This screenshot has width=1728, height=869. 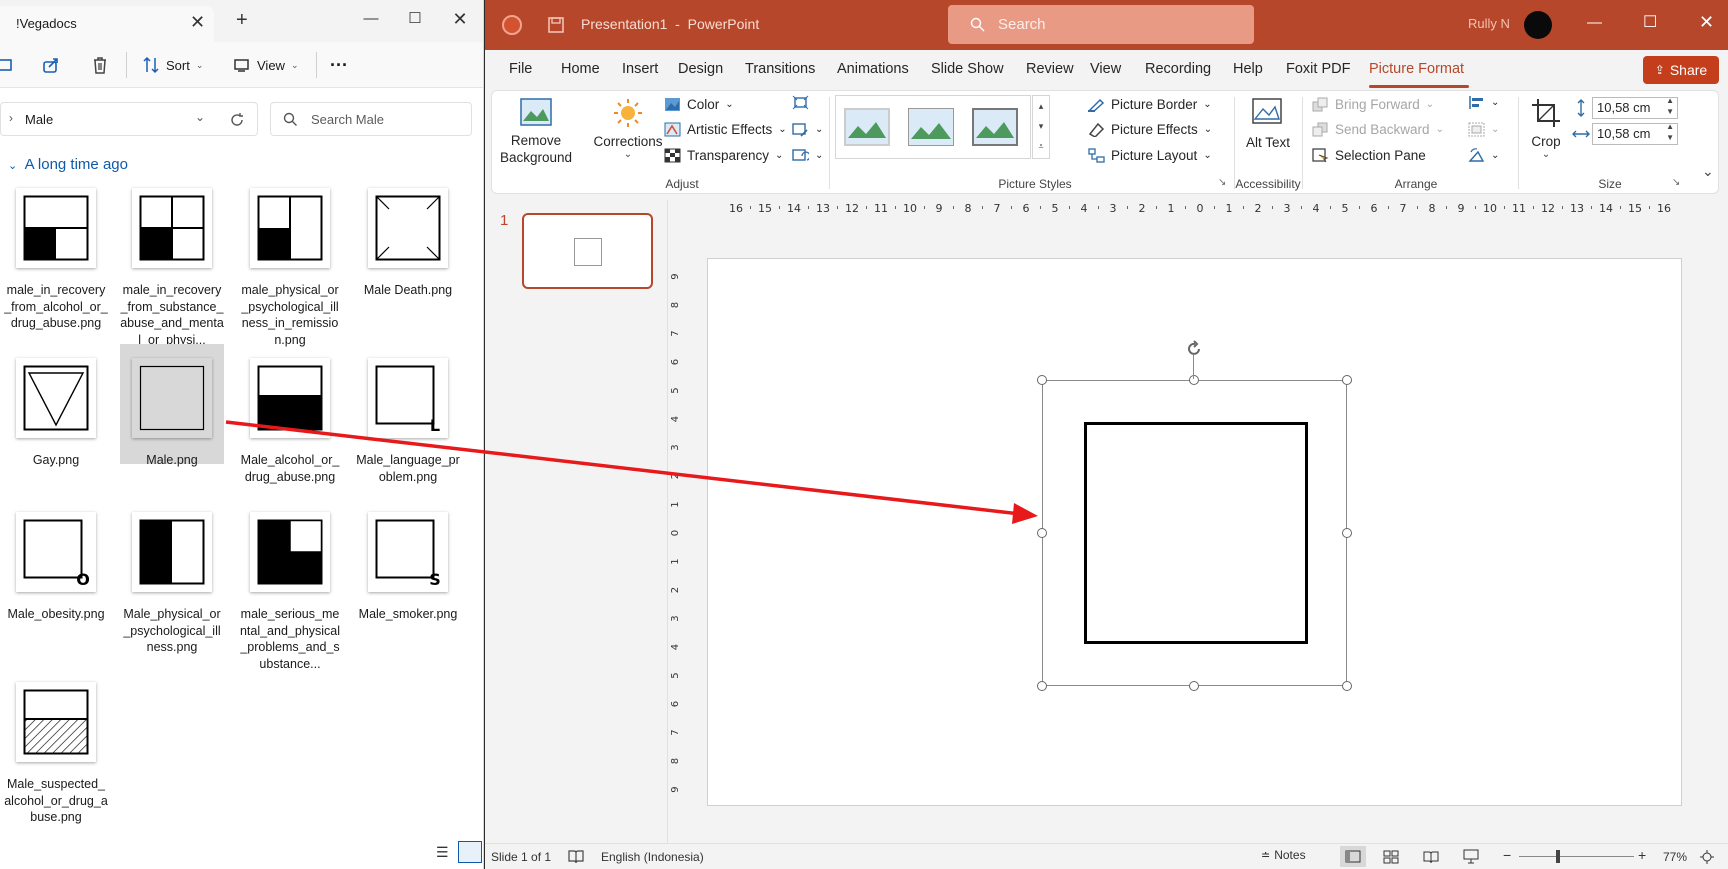 I want to click on tab-transitions: Transitions, so click(x=780, y=69).